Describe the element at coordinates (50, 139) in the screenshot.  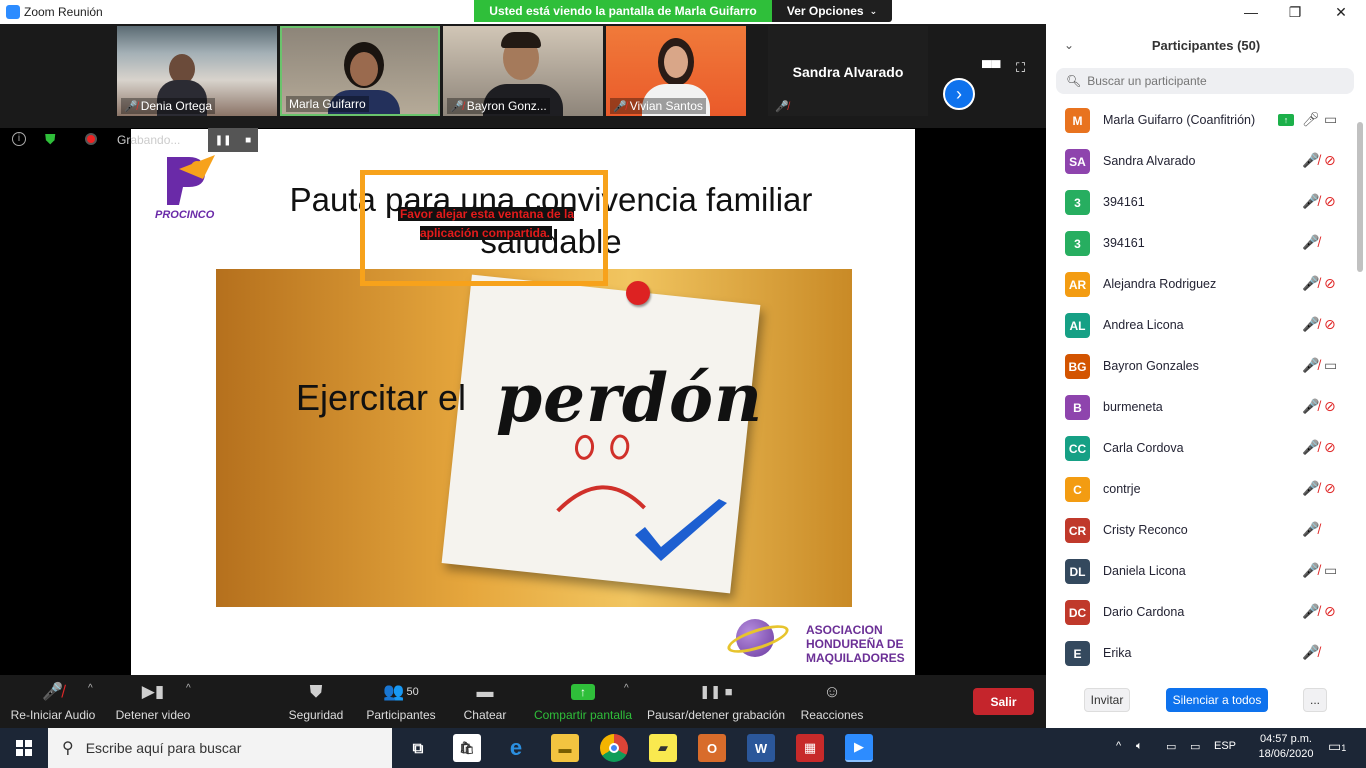
I see `shield-check-icon: ⛊` at that location.